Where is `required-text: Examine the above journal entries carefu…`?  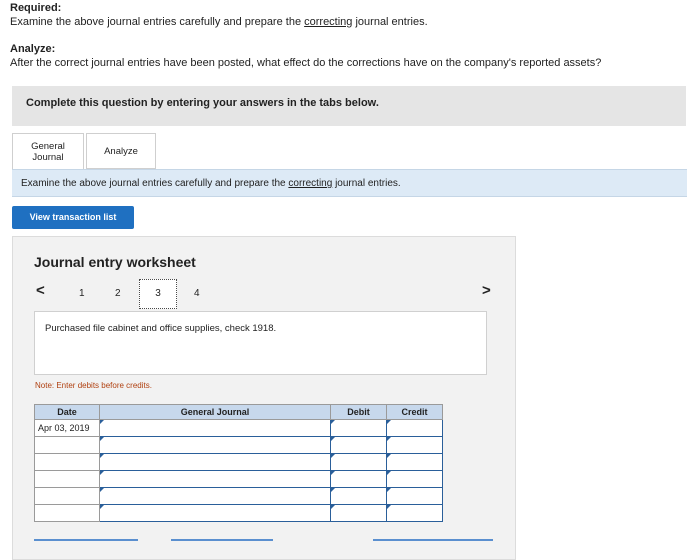
required-text: Examine the above journal entries carefu… is located at coordinates (219, 22).